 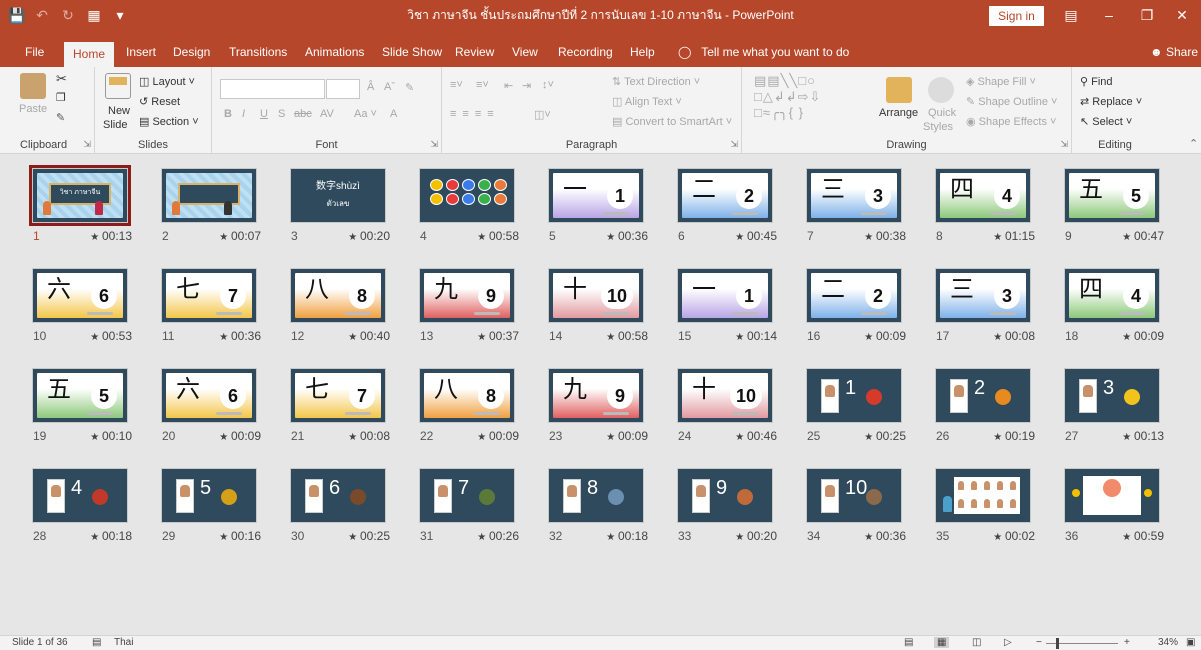 I want to click on customize-qat-icon: ▾, so click(x=120, y=15).